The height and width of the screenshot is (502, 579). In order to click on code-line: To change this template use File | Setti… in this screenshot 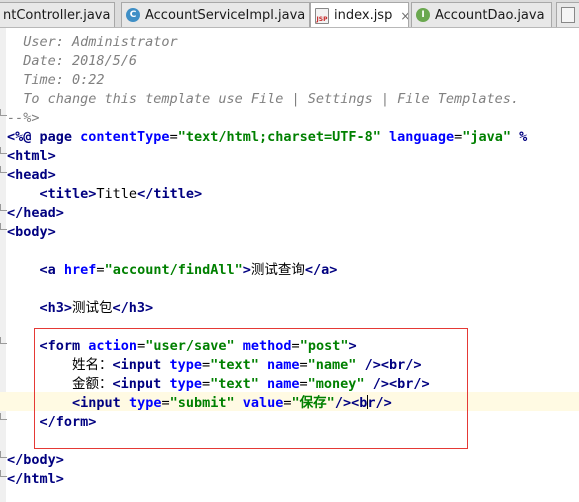, I will do `click(263, 99)`.